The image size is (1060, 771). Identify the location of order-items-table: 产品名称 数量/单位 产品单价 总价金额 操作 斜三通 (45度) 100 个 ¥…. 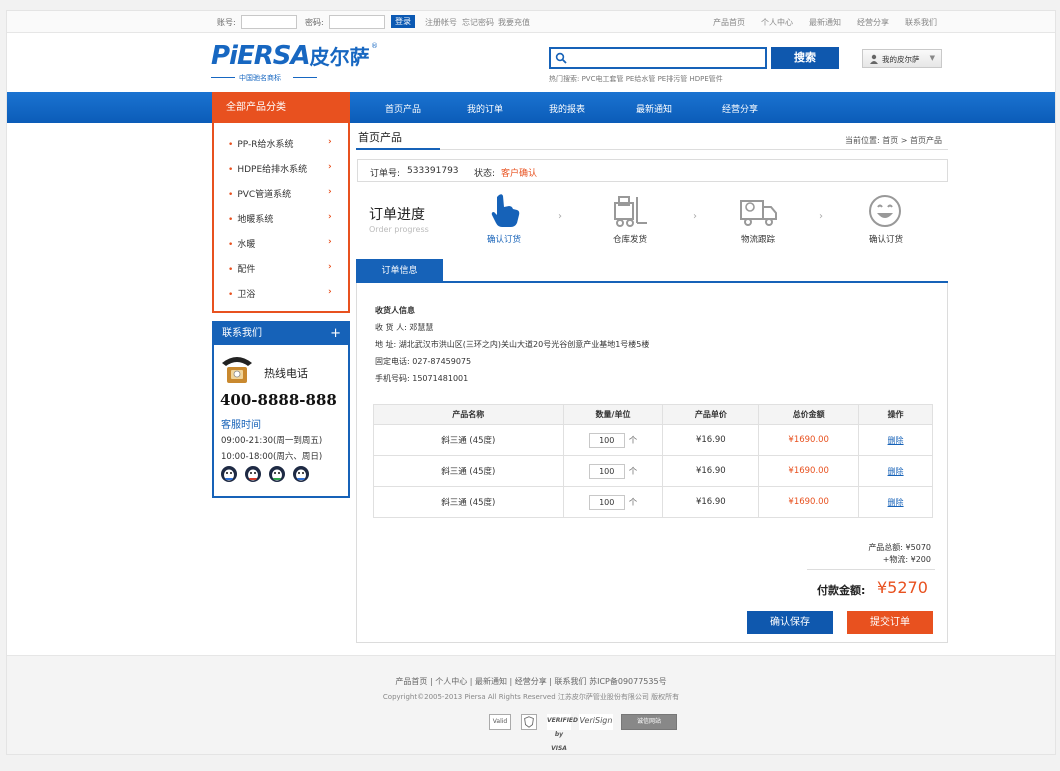
(653, 461).